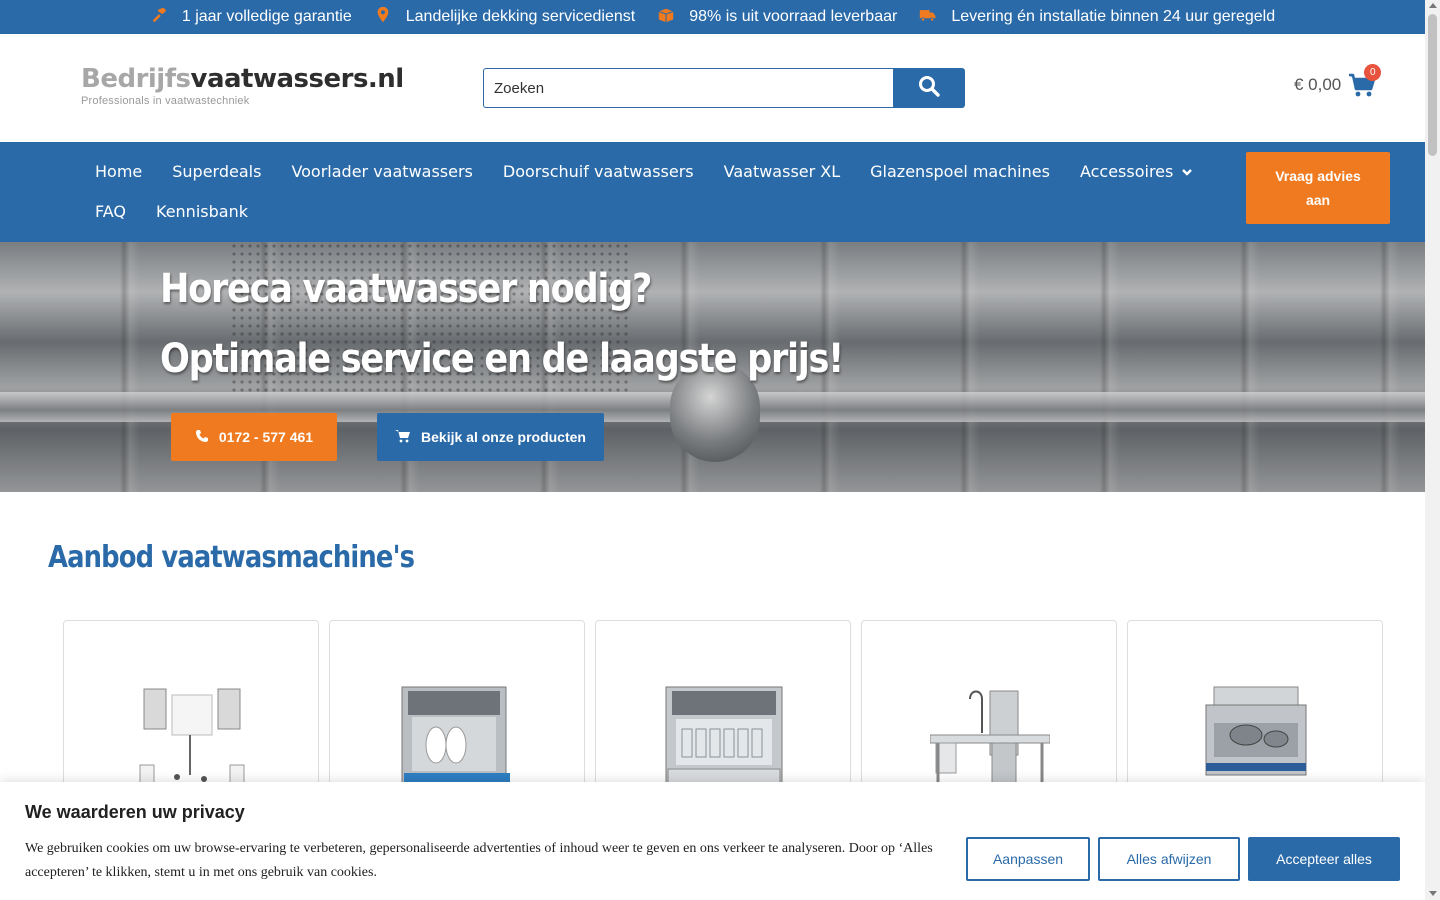 Image resolution: width=1440 pixels, height=900 pixels. Describe the element at coordinates (202, 437) in the screenshot. I see `phone-icon` at that location.